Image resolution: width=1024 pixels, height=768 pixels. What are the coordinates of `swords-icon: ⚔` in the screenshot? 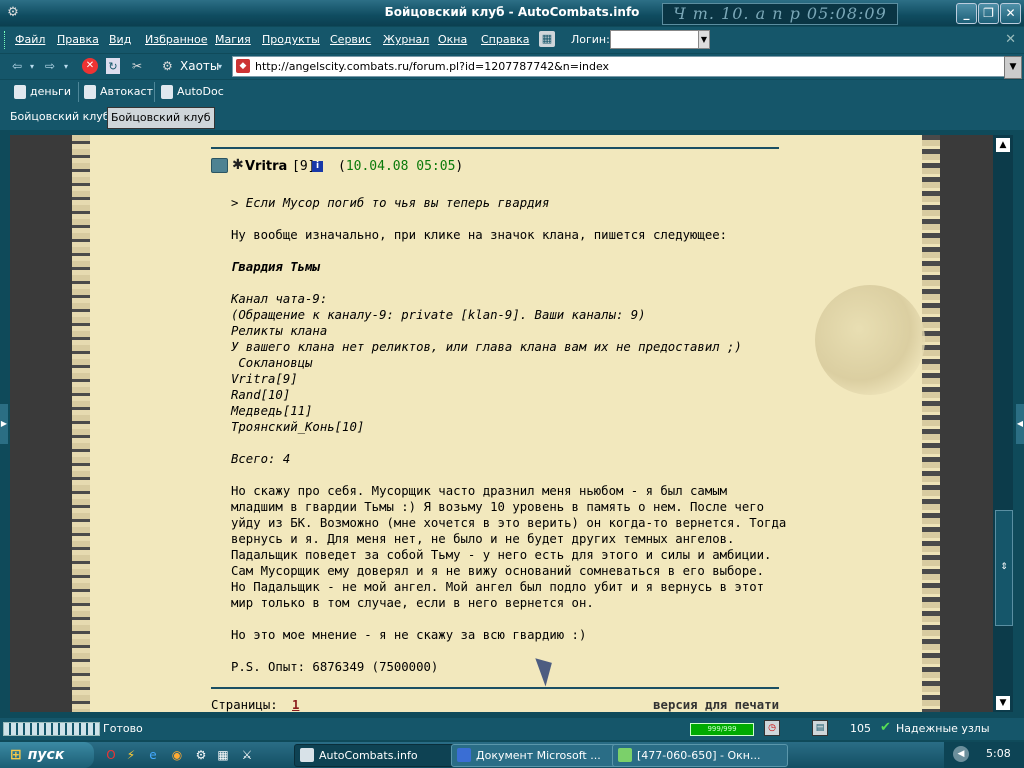 It's located at (247, 755).